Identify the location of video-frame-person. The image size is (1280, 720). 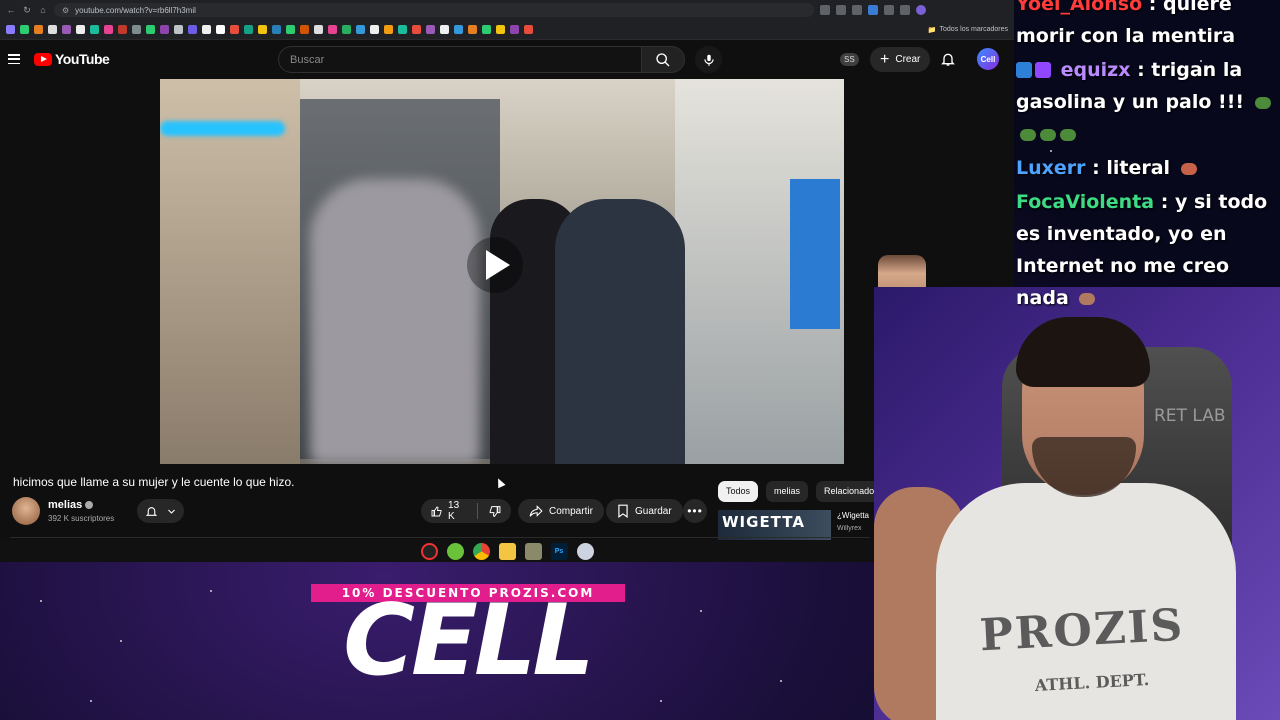
(620, 331).